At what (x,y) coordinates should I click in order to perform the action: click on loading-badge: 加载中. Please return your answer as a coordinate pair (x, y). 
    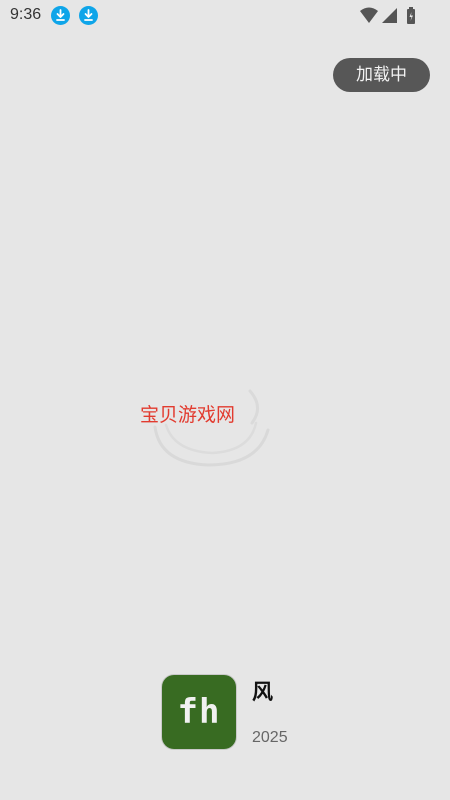
    Looking at the image, I should click on (381, 75).